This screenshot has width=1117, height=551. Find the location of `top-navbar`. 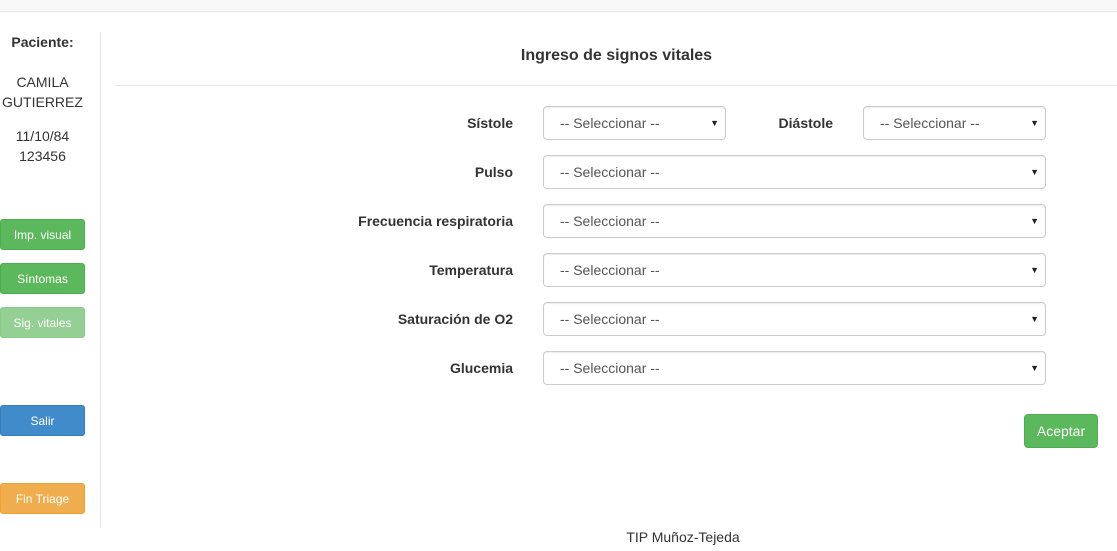

top-navbar is located at coordinates (558, 6).